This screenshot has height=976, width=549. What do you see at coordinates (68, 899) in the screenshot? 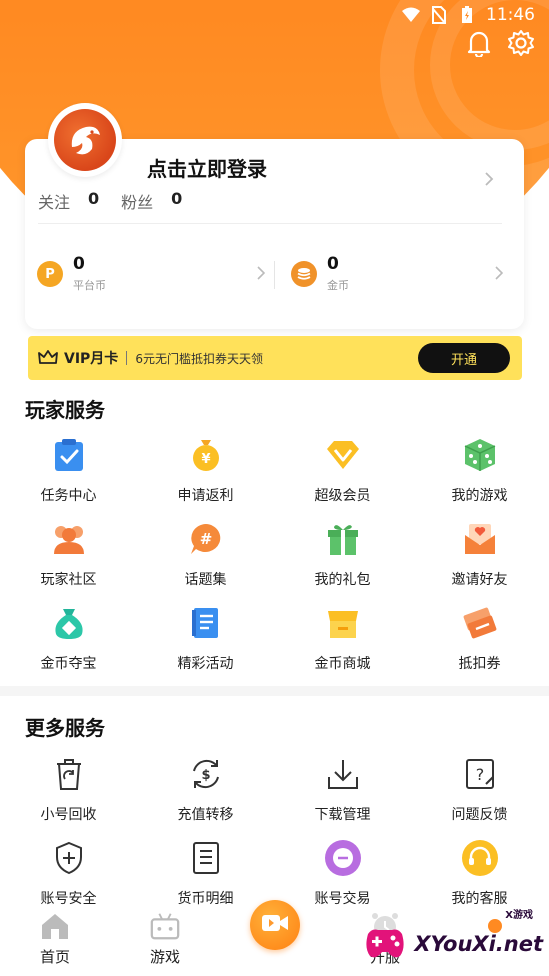
I see `service-label: 账号安全` at bounding box center [68, 899].